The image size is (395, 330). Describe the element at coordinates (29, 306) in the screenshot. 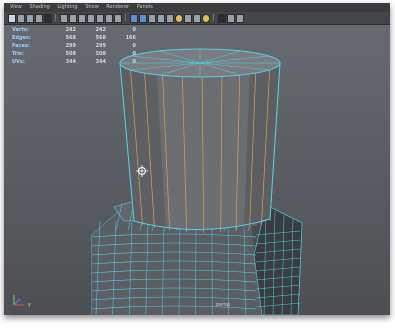

I see `axis-label: Y` at that location.